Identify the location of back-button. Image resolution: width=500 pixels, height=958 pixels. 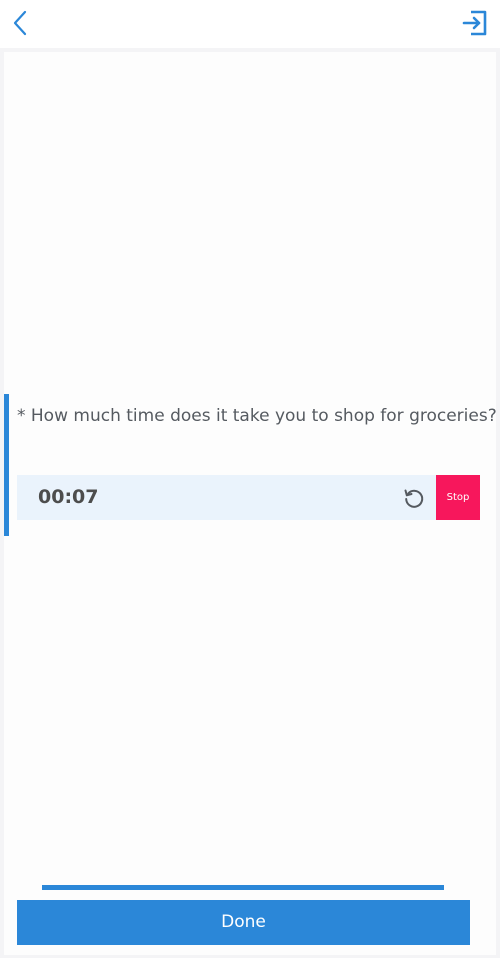
(20, 23).